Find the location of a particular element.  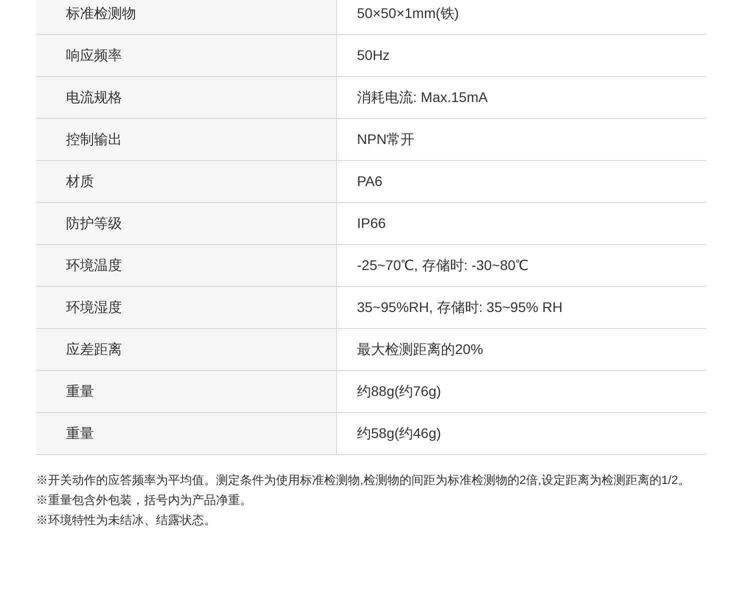

spec-label: 环境湿度 is located at coordinates (186, 307).